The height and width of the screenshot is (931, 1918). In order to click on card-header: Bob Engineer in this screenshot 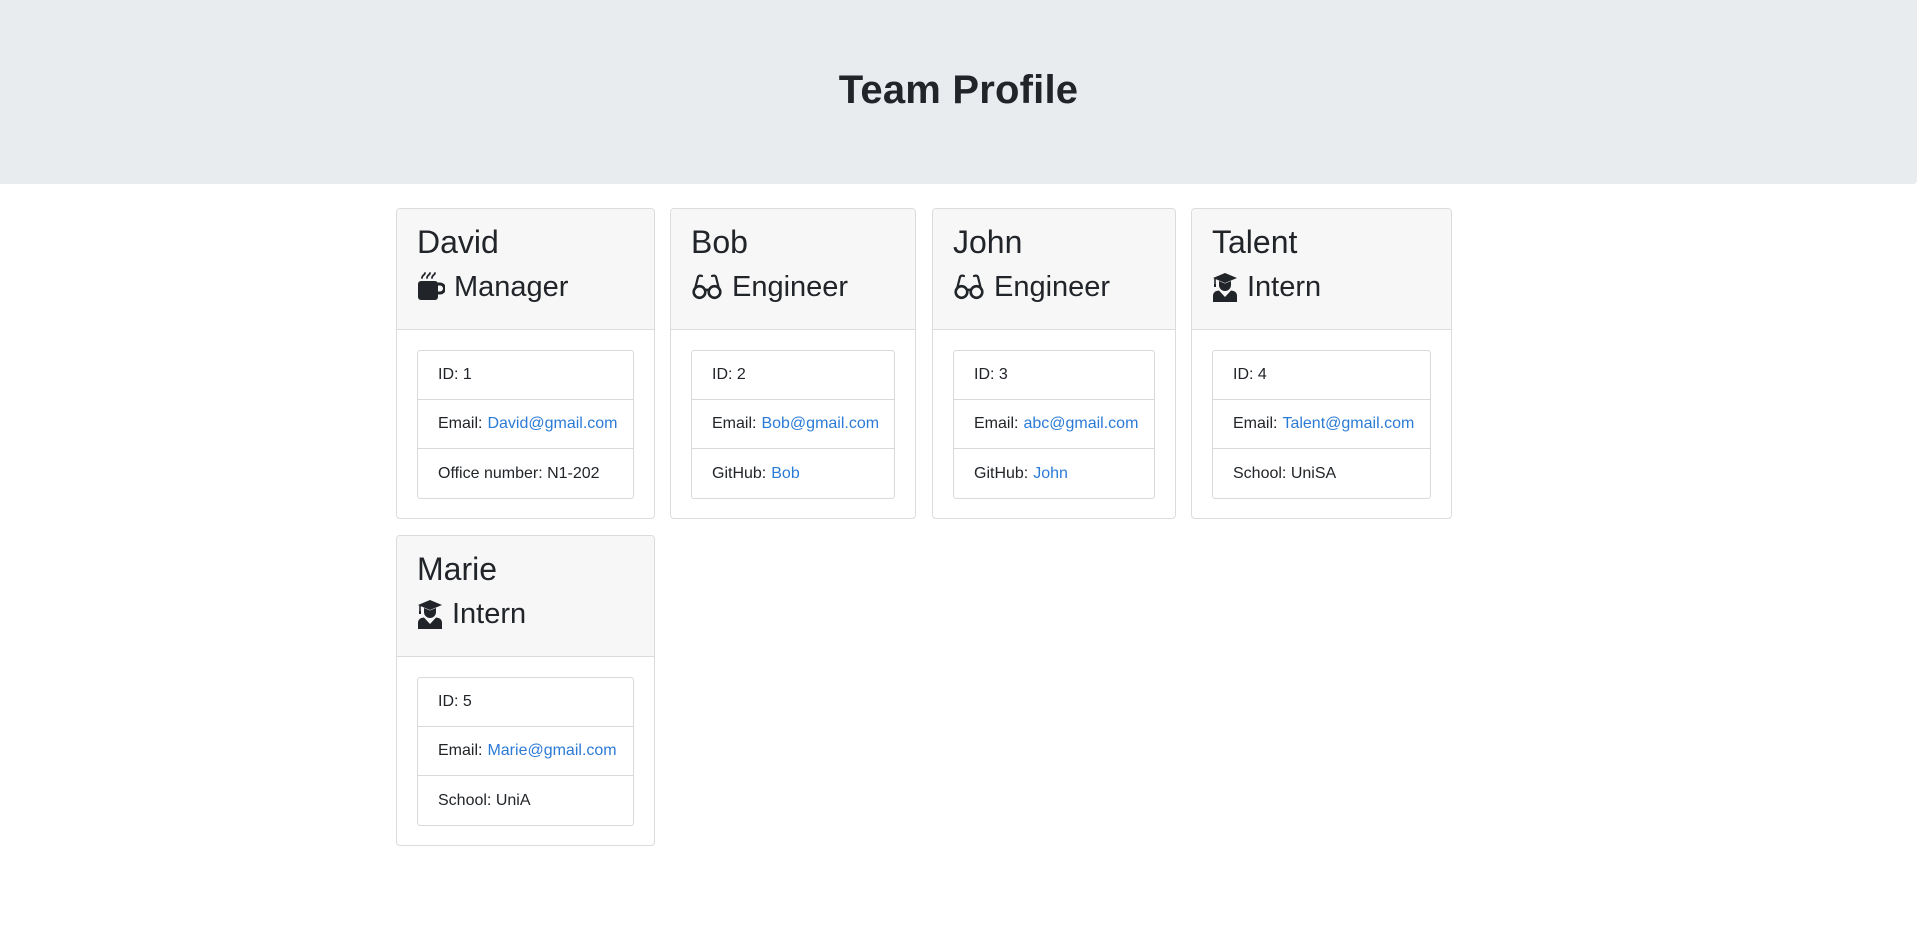, I will do `click(793, 269)`.